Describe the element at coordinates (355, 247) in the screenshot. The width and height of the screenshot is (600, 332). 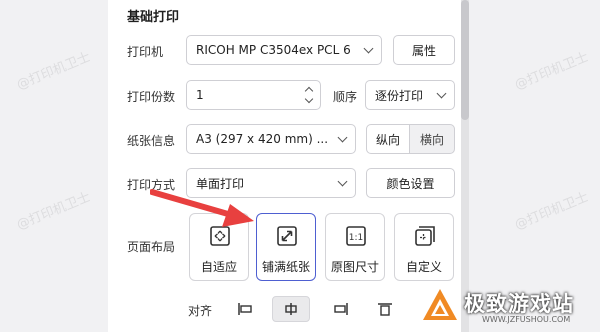
I see `layout-option-actual: 1:1 原图尺寸` at that location.